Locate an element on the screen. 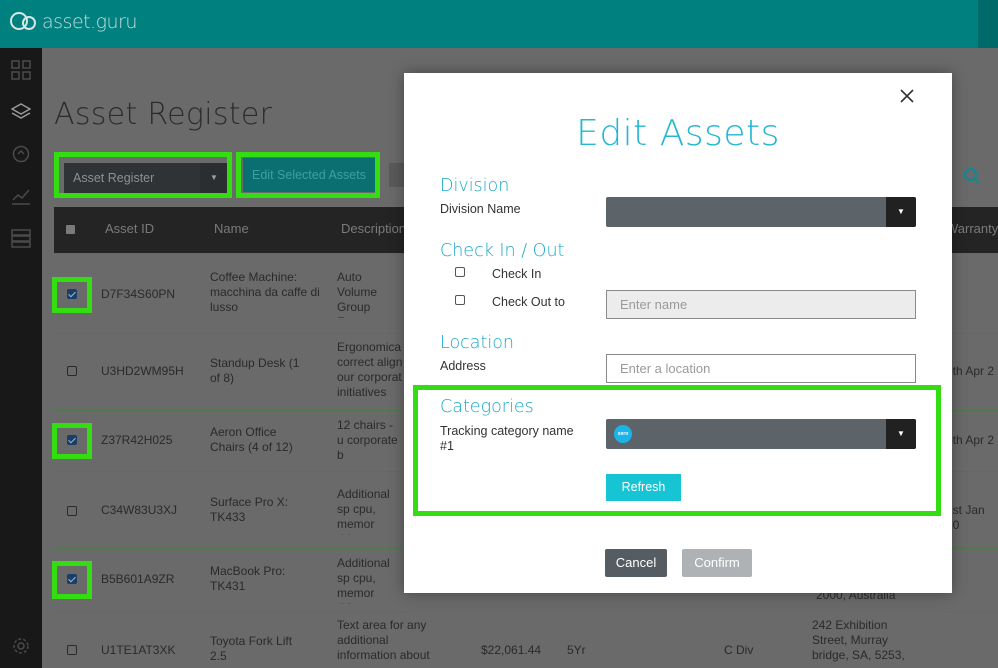 Image resolution: width=998 pixels, height=668 pixels. section-heading-check-in-out: Check In / Out is located at coordinates (502, 251).